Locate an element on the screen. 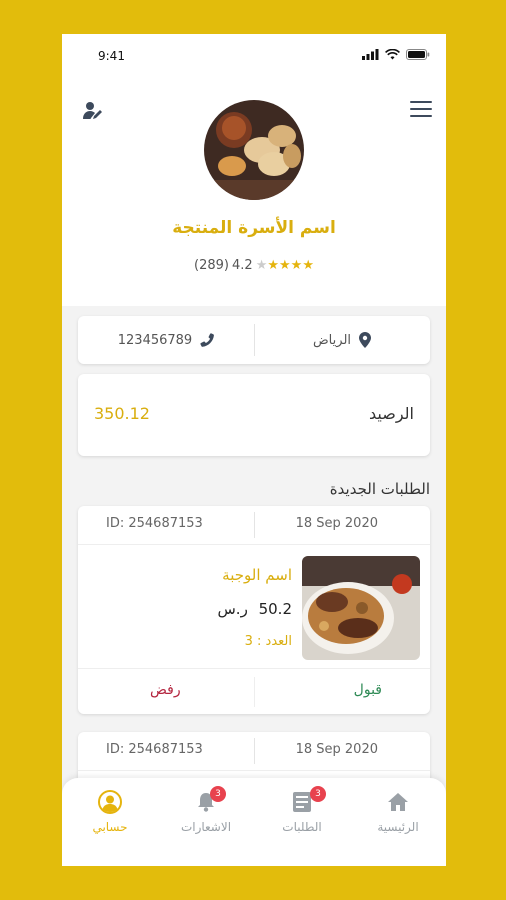 The width and height of the screenshot is (506, 900). status-icons is located at coordinates (396, 54).